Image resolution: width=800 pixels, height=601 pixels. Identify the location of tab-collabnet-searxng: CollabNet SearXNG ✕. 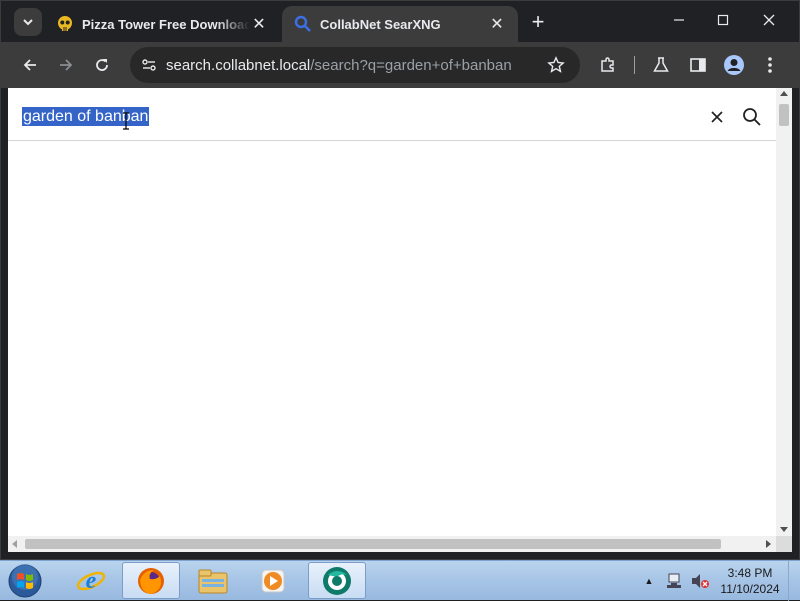
(400, 24).